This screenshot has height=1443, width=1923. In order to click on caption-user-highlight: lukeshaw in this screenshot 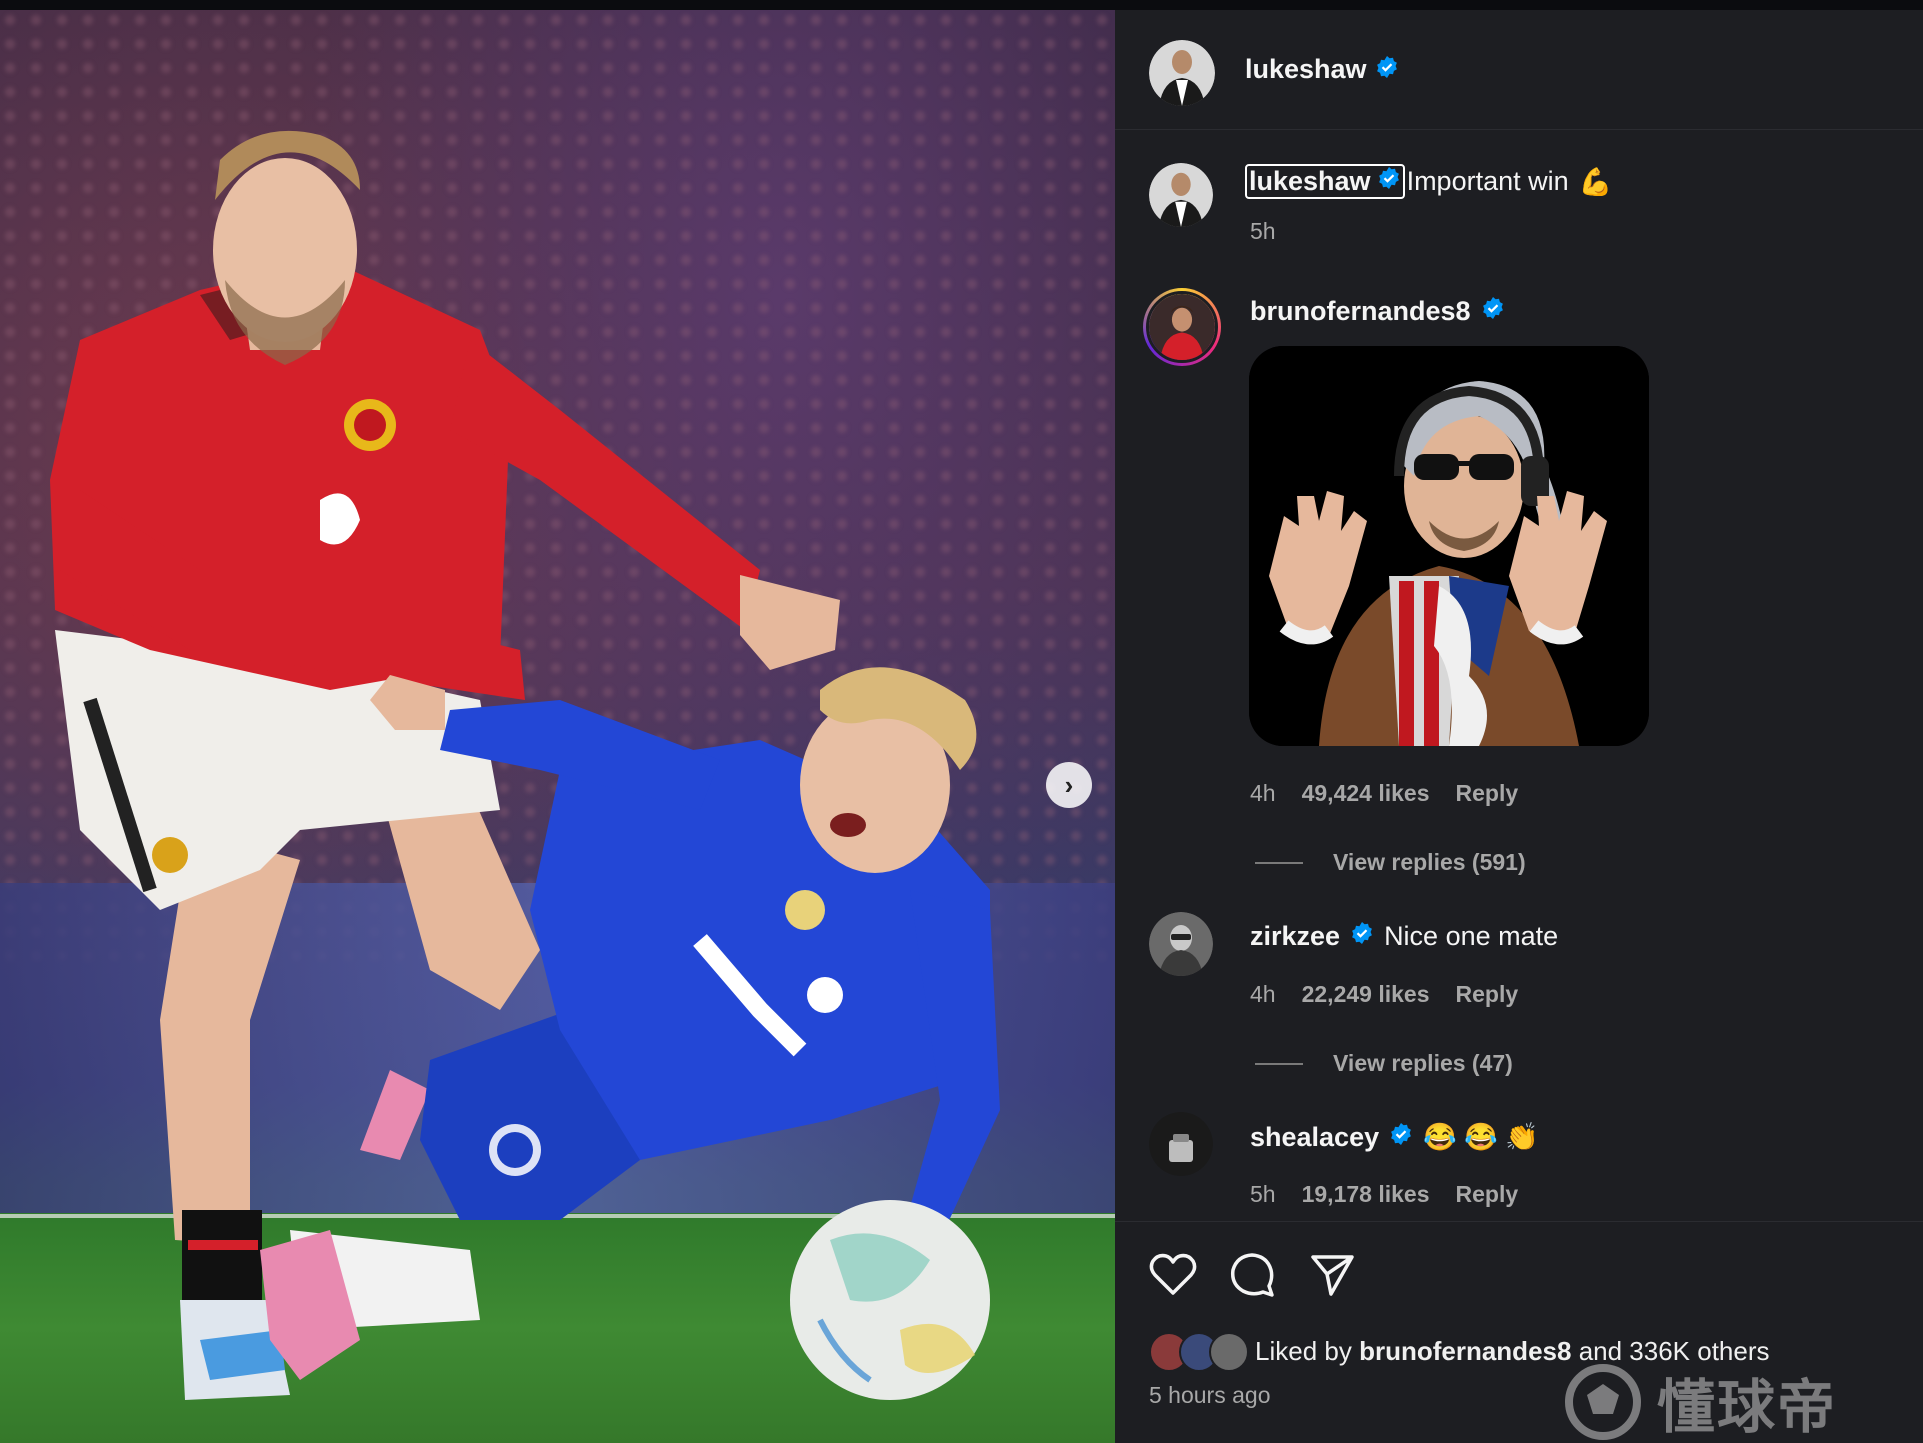, I will do `click(1325, 181)`.